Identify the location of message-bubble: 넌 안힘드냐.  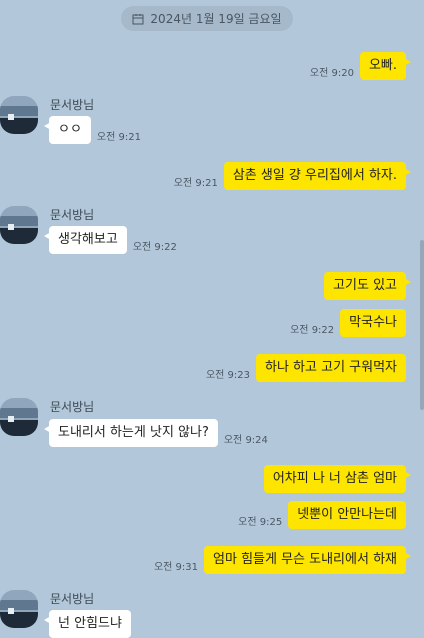
(87, 624).